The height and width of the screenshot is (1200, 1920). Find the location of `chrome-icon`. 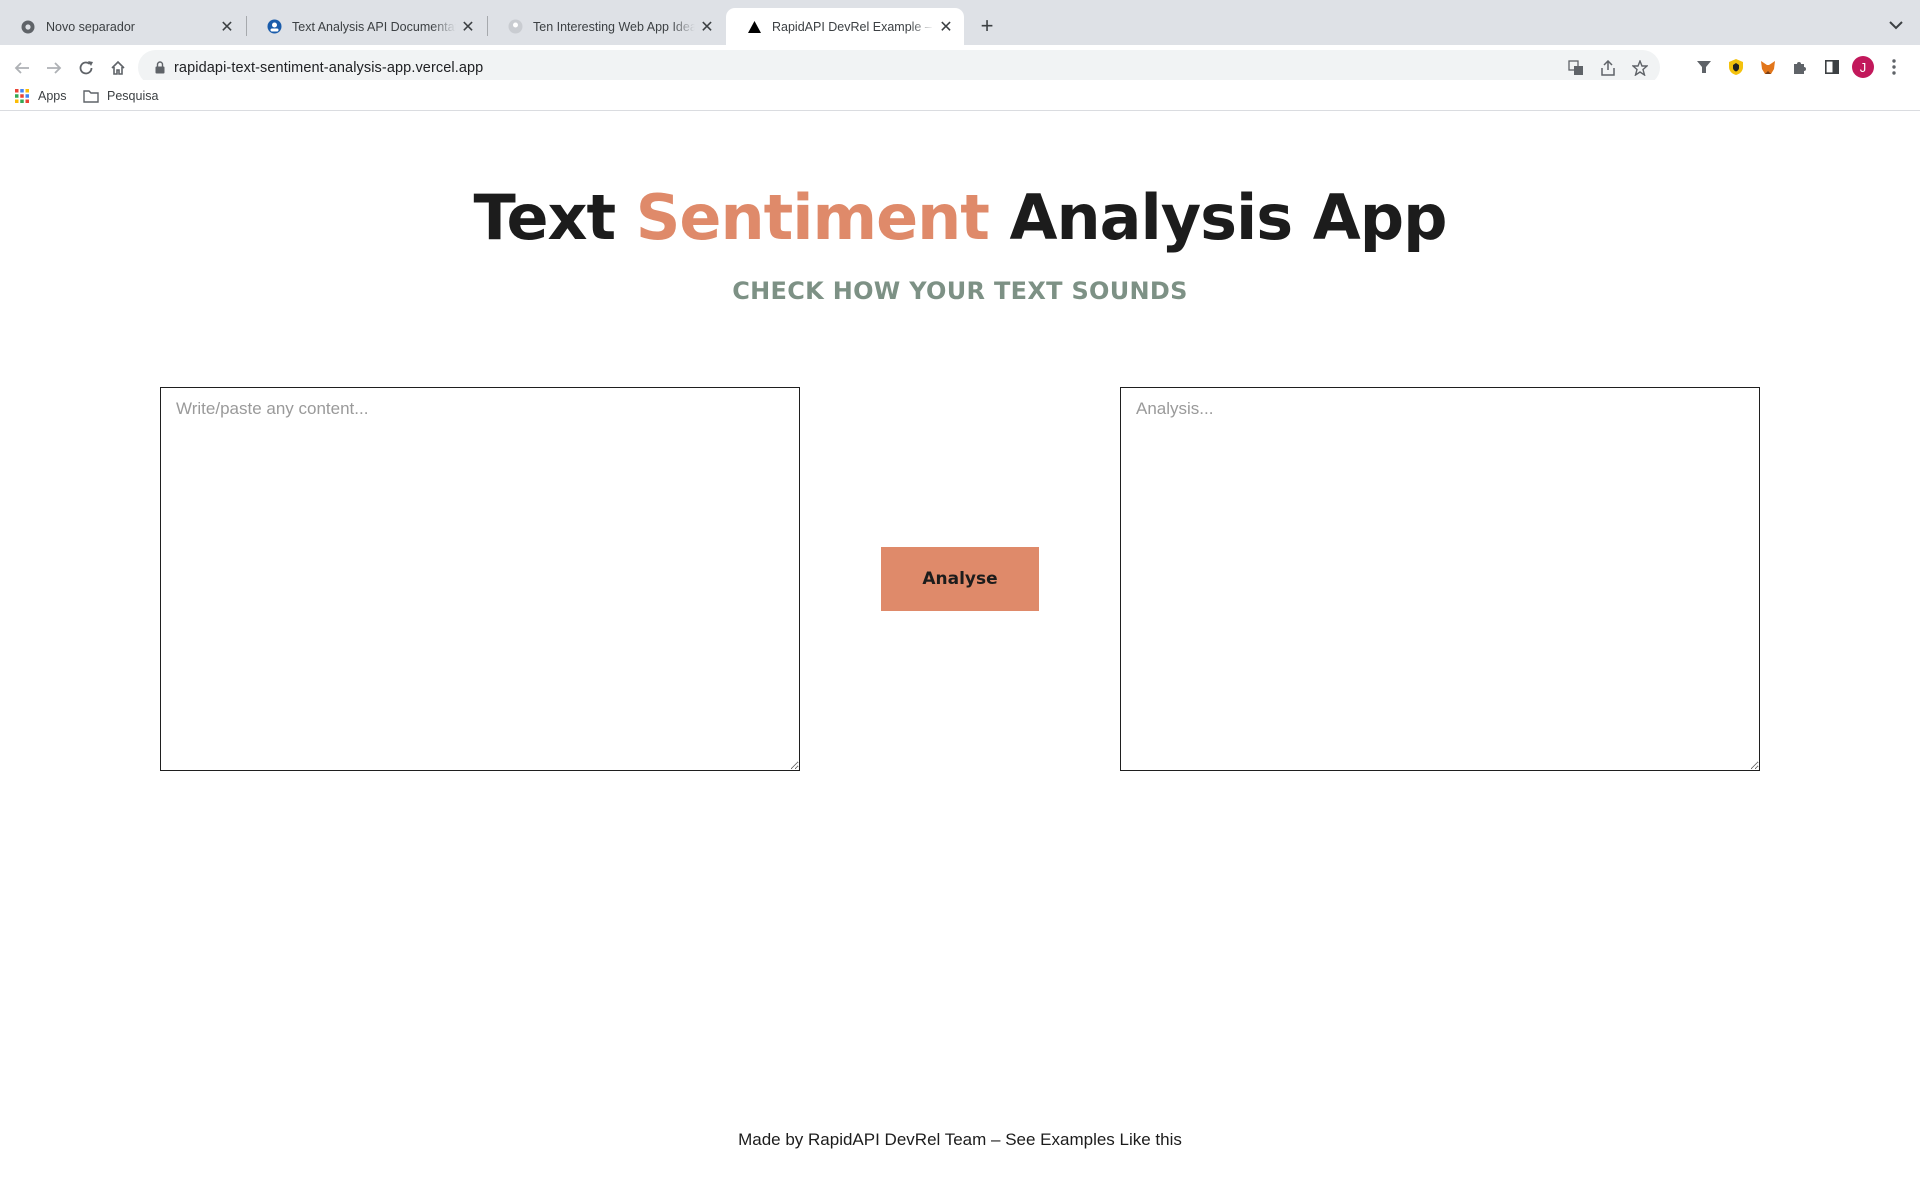

chrome-icon is located at coordinates (28, 27).